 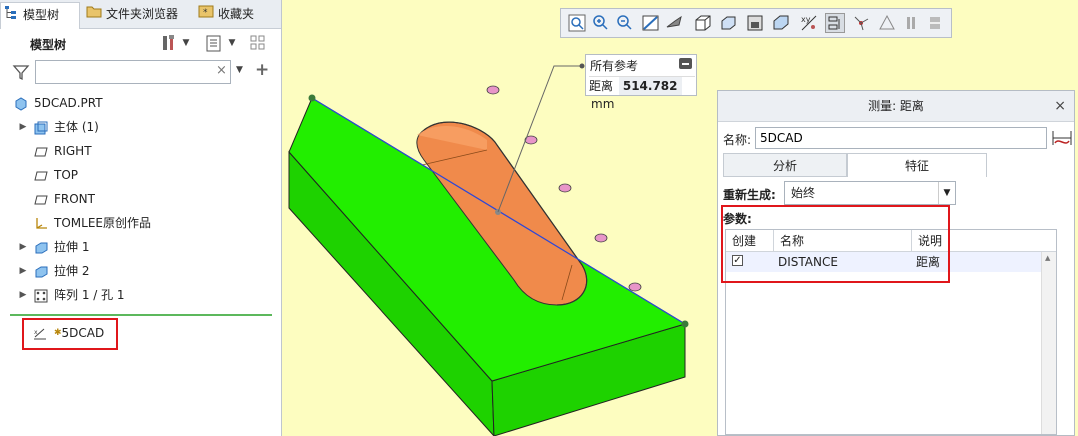 I want to click on perspective-icon, so click(x=781, y=23).